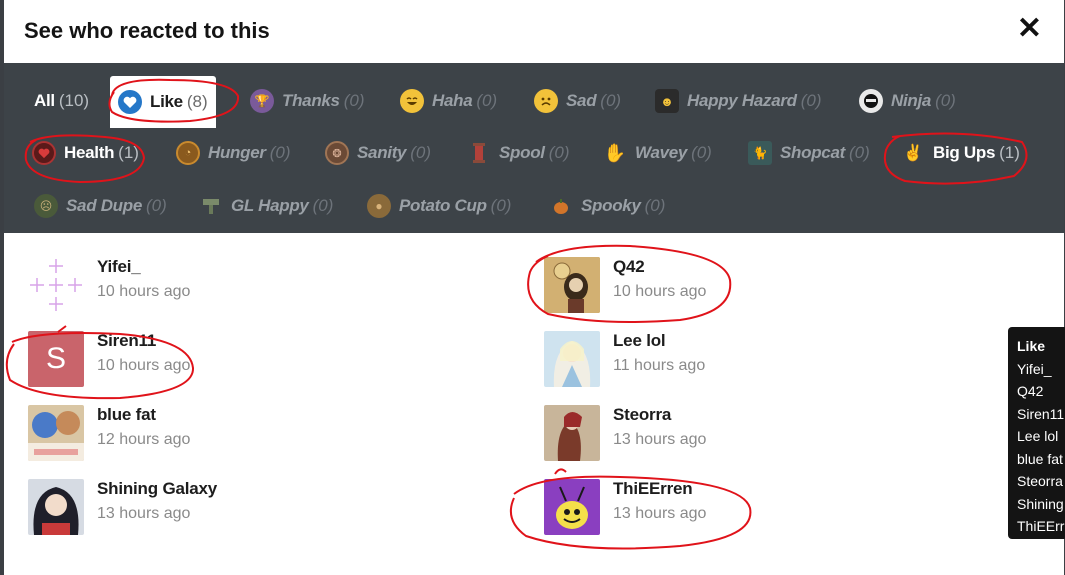  Describe the element at coordinates (89, 152) in the screenshot. I see `tab-label: Health` at that location.